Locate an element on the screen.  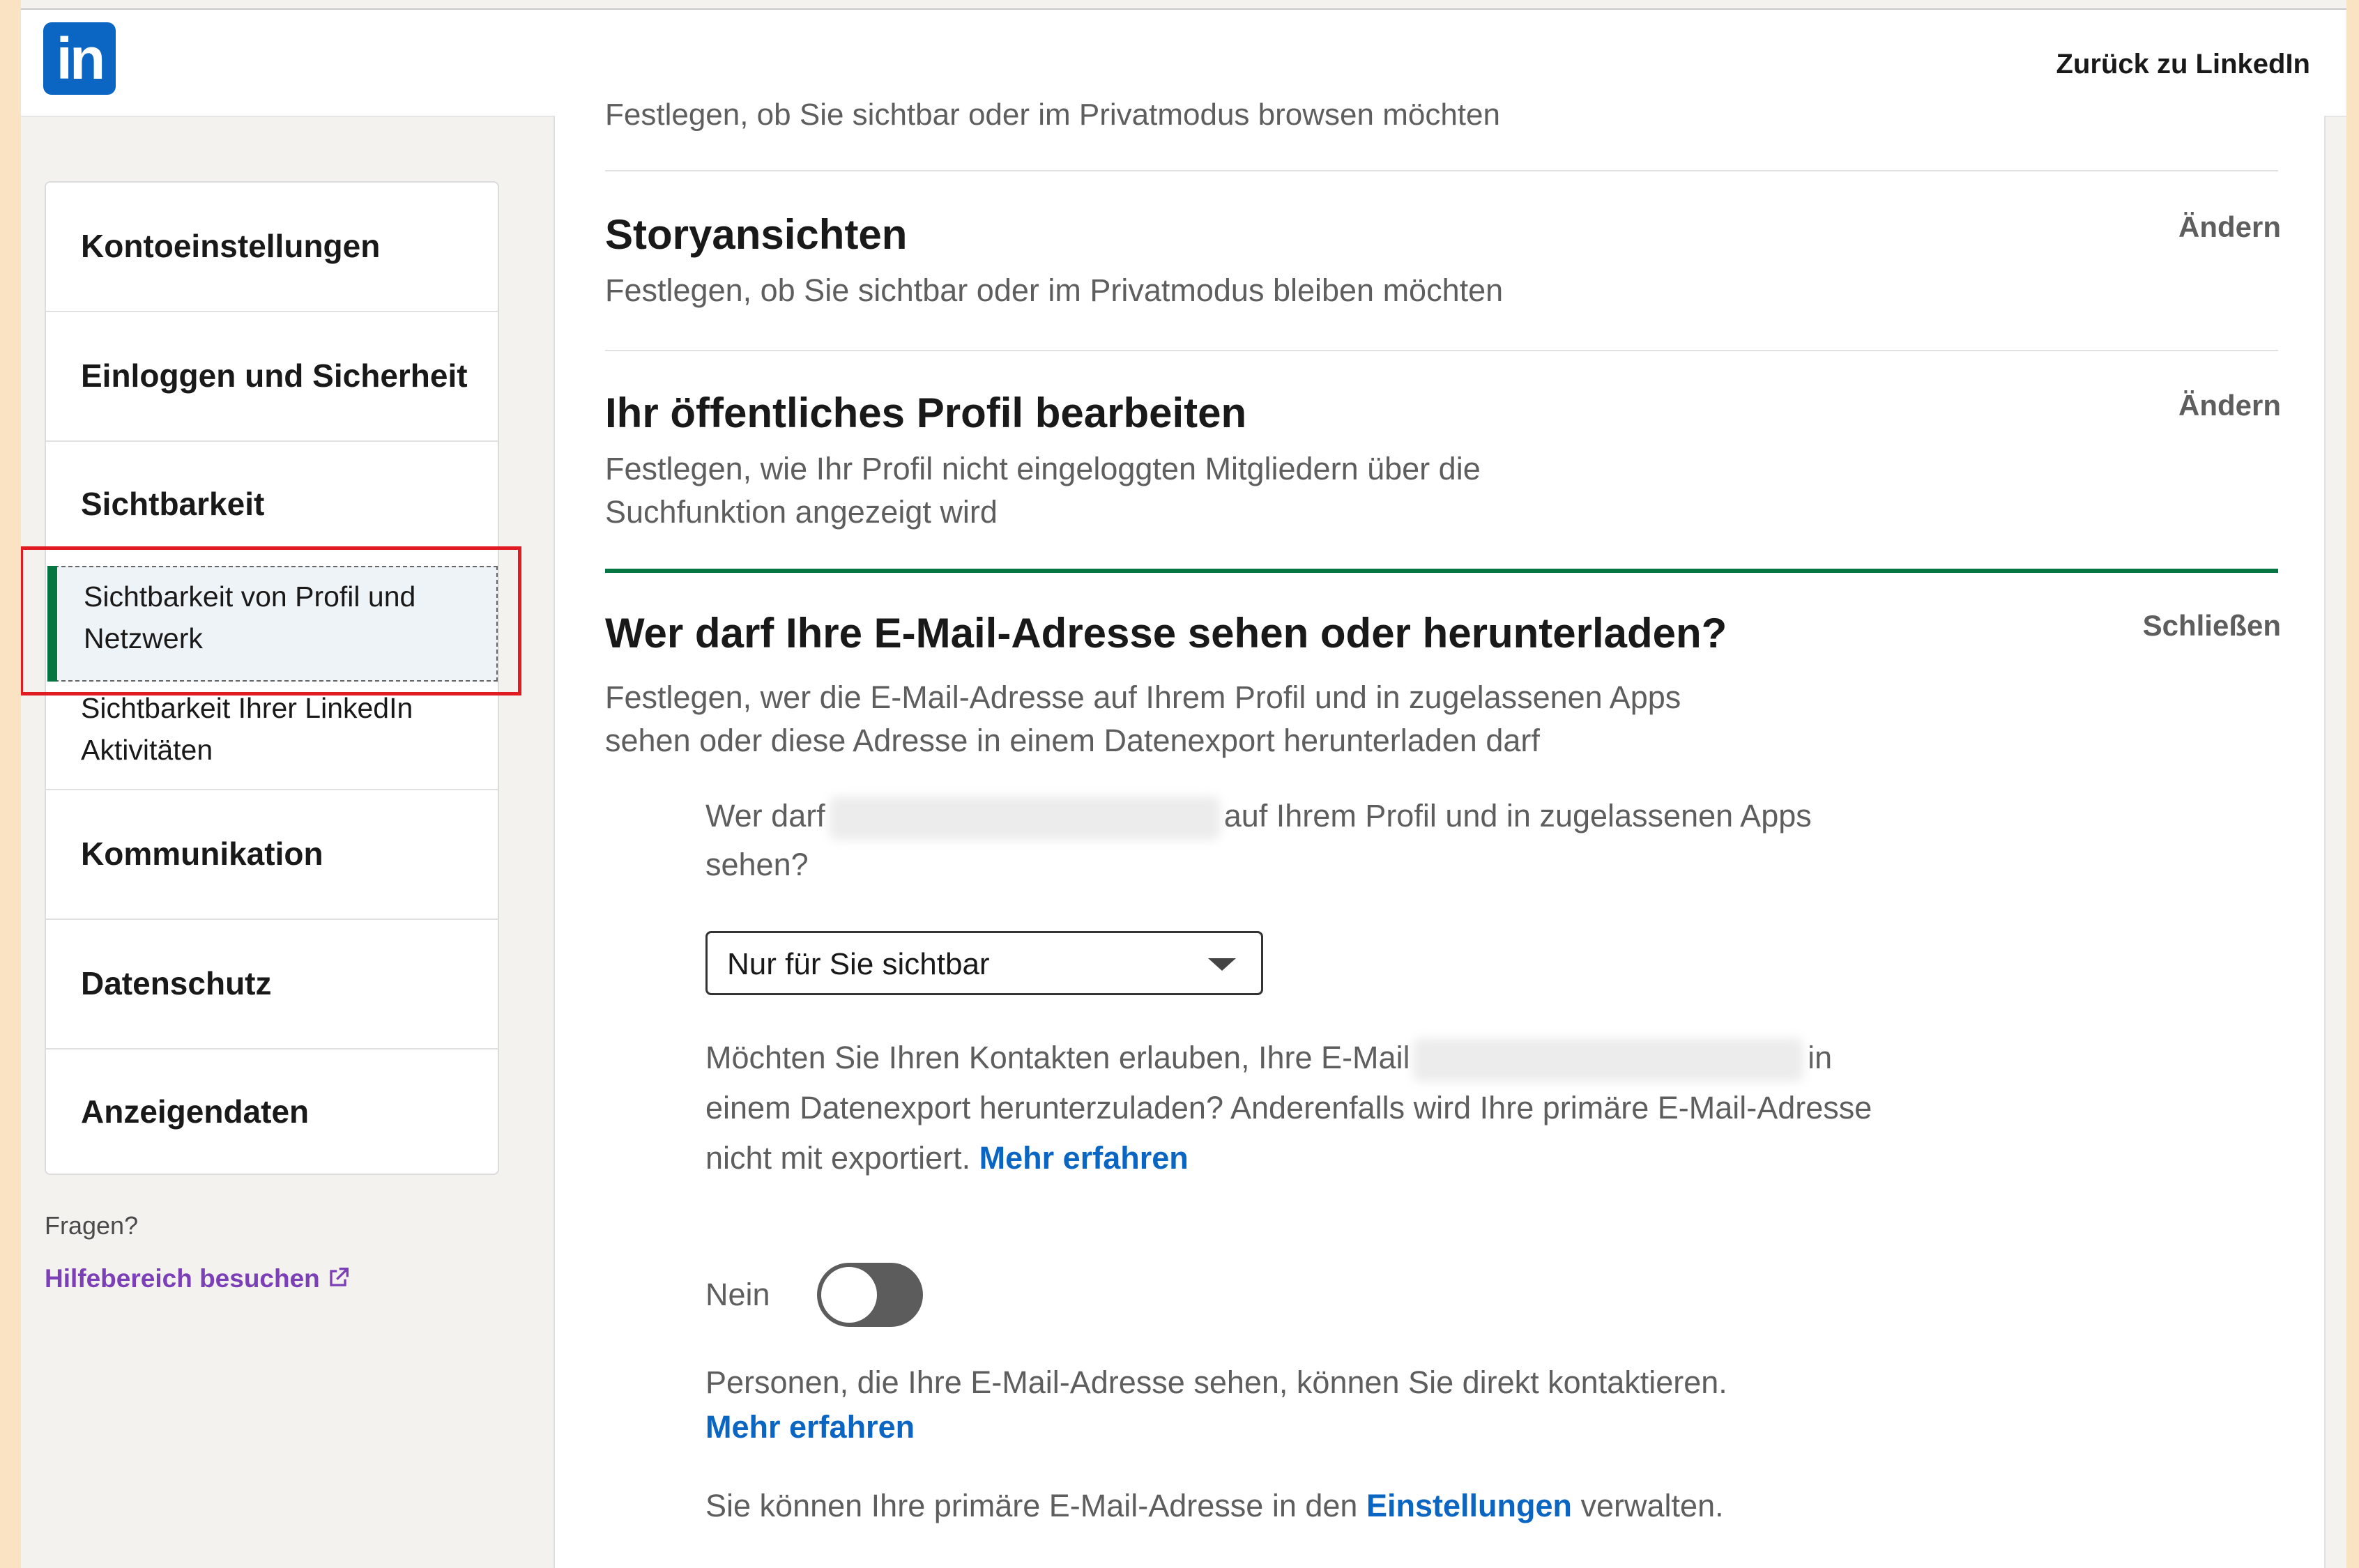
sidebar-item-ad-data: Anzeigendaten is located at coordinates (272, 1112).